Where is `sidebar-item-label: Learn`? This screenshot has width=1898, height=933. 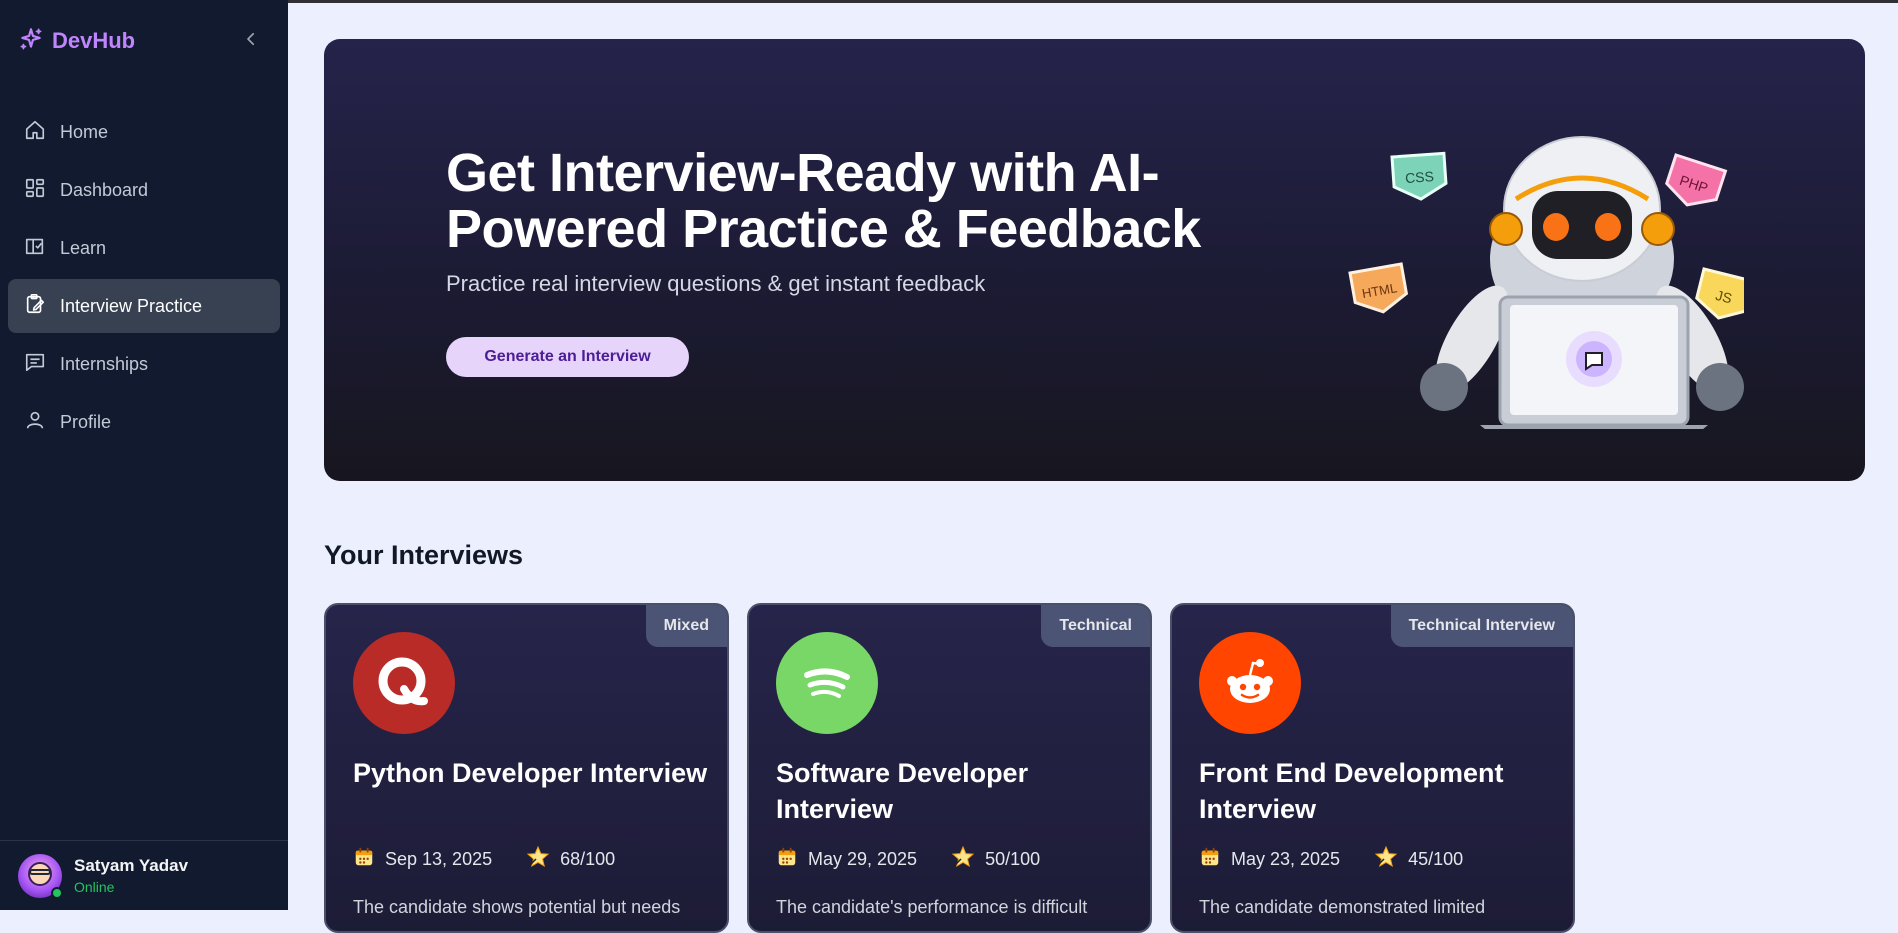 sidebar-item-label: Learn is located at coordinates (83, 247).